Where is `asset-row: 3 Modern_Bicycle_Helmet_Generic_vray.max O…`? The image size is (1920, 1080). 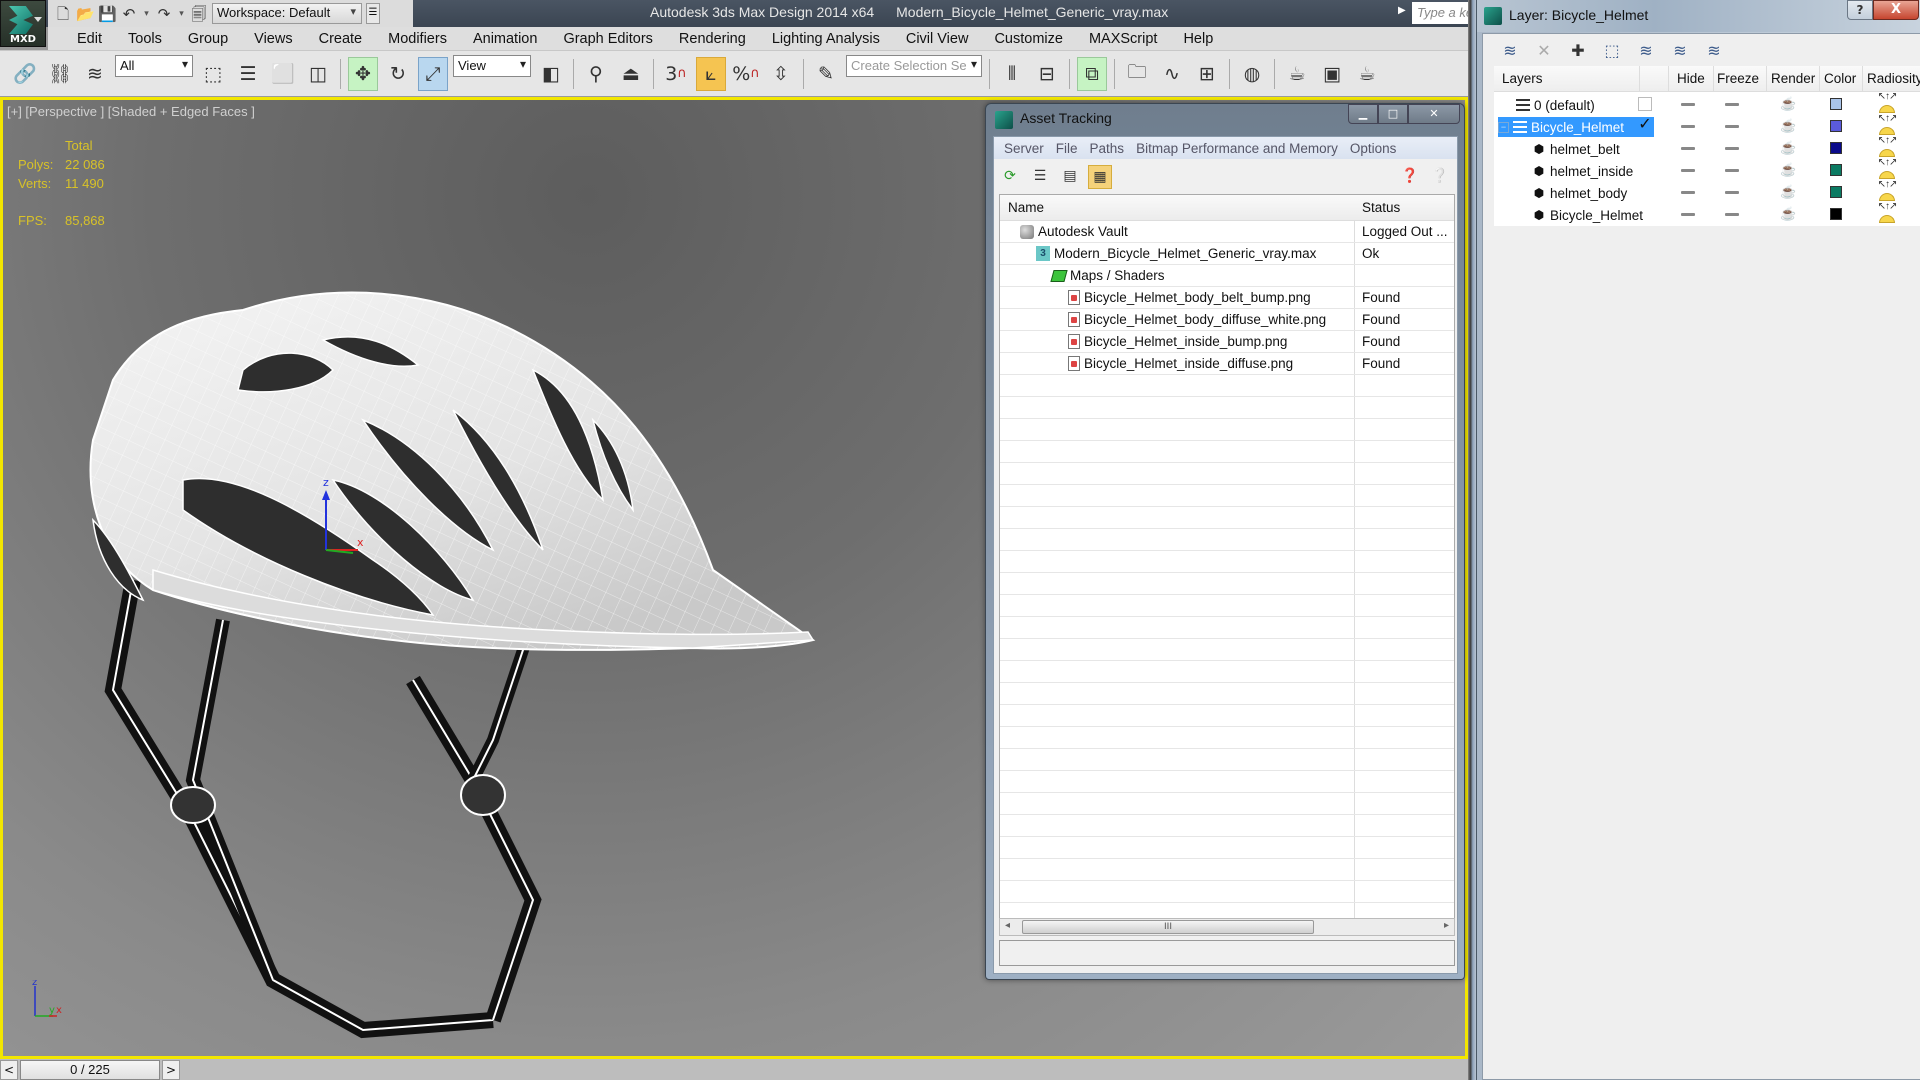 asset-row: 3 Modern_Bicycle_Helmet_Generic_vray.max O… is located at coordinates (1227, 254).